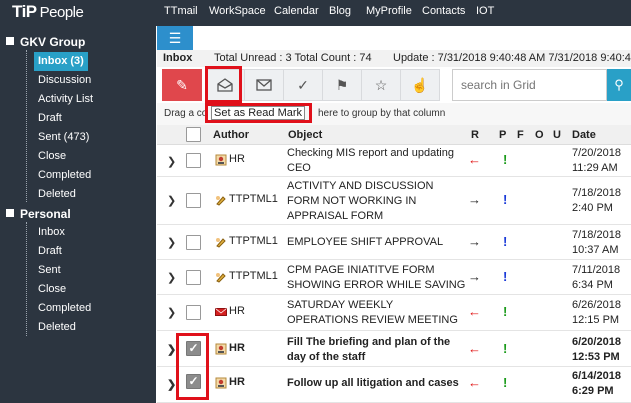 The width and height of the screenshot is (631, 403). I want to click on row-object: Checking MIS report and updating CEO, so click(377, 161).